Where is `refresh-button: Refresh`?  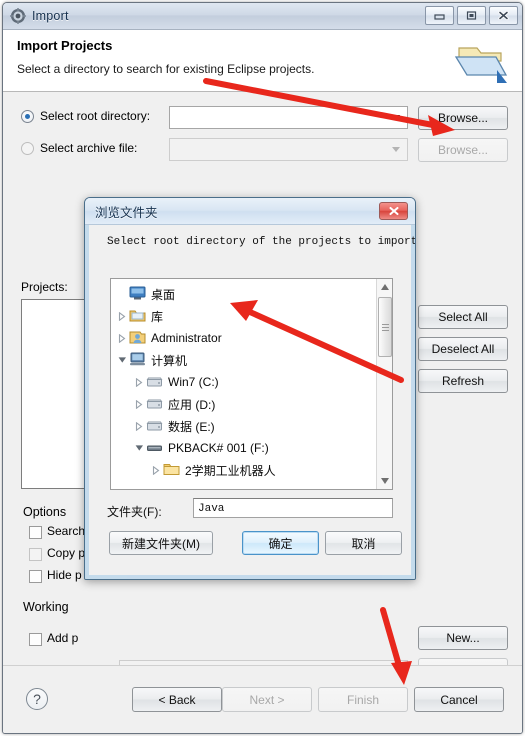 refresh-button: Refresh is located at coordinates (463, 381).